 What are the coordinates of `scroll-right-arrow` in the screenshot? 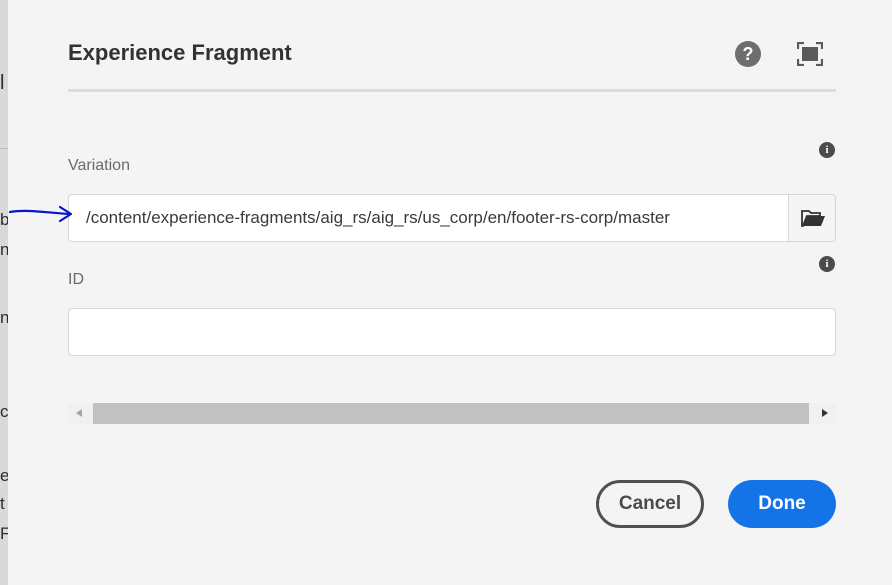 It's located at (823, 413).